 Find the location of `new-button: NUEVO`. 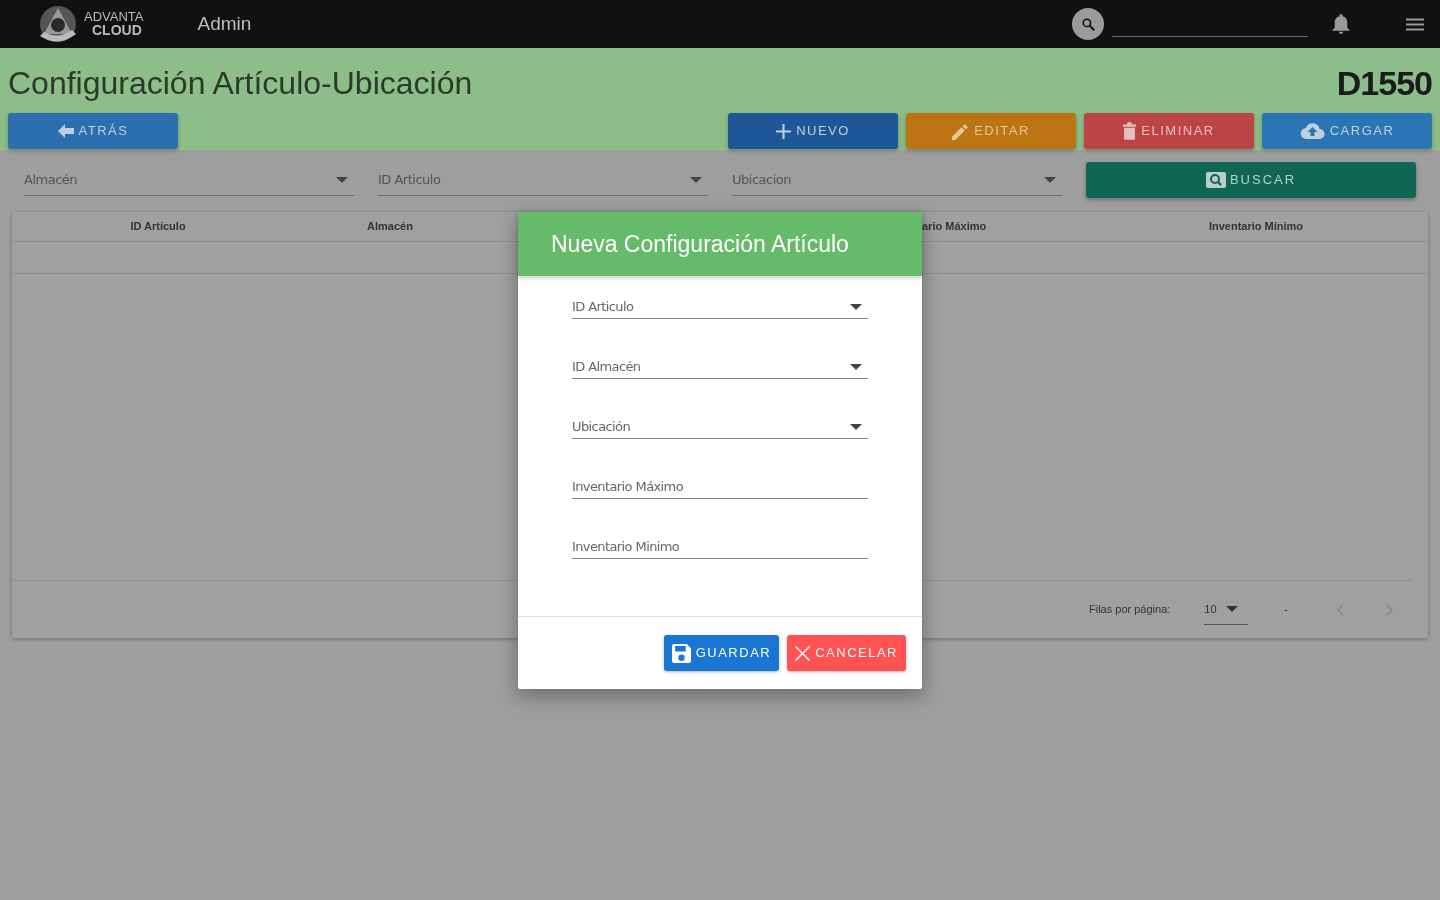

new-button: NUEVO is located at coordinates (813, 131).